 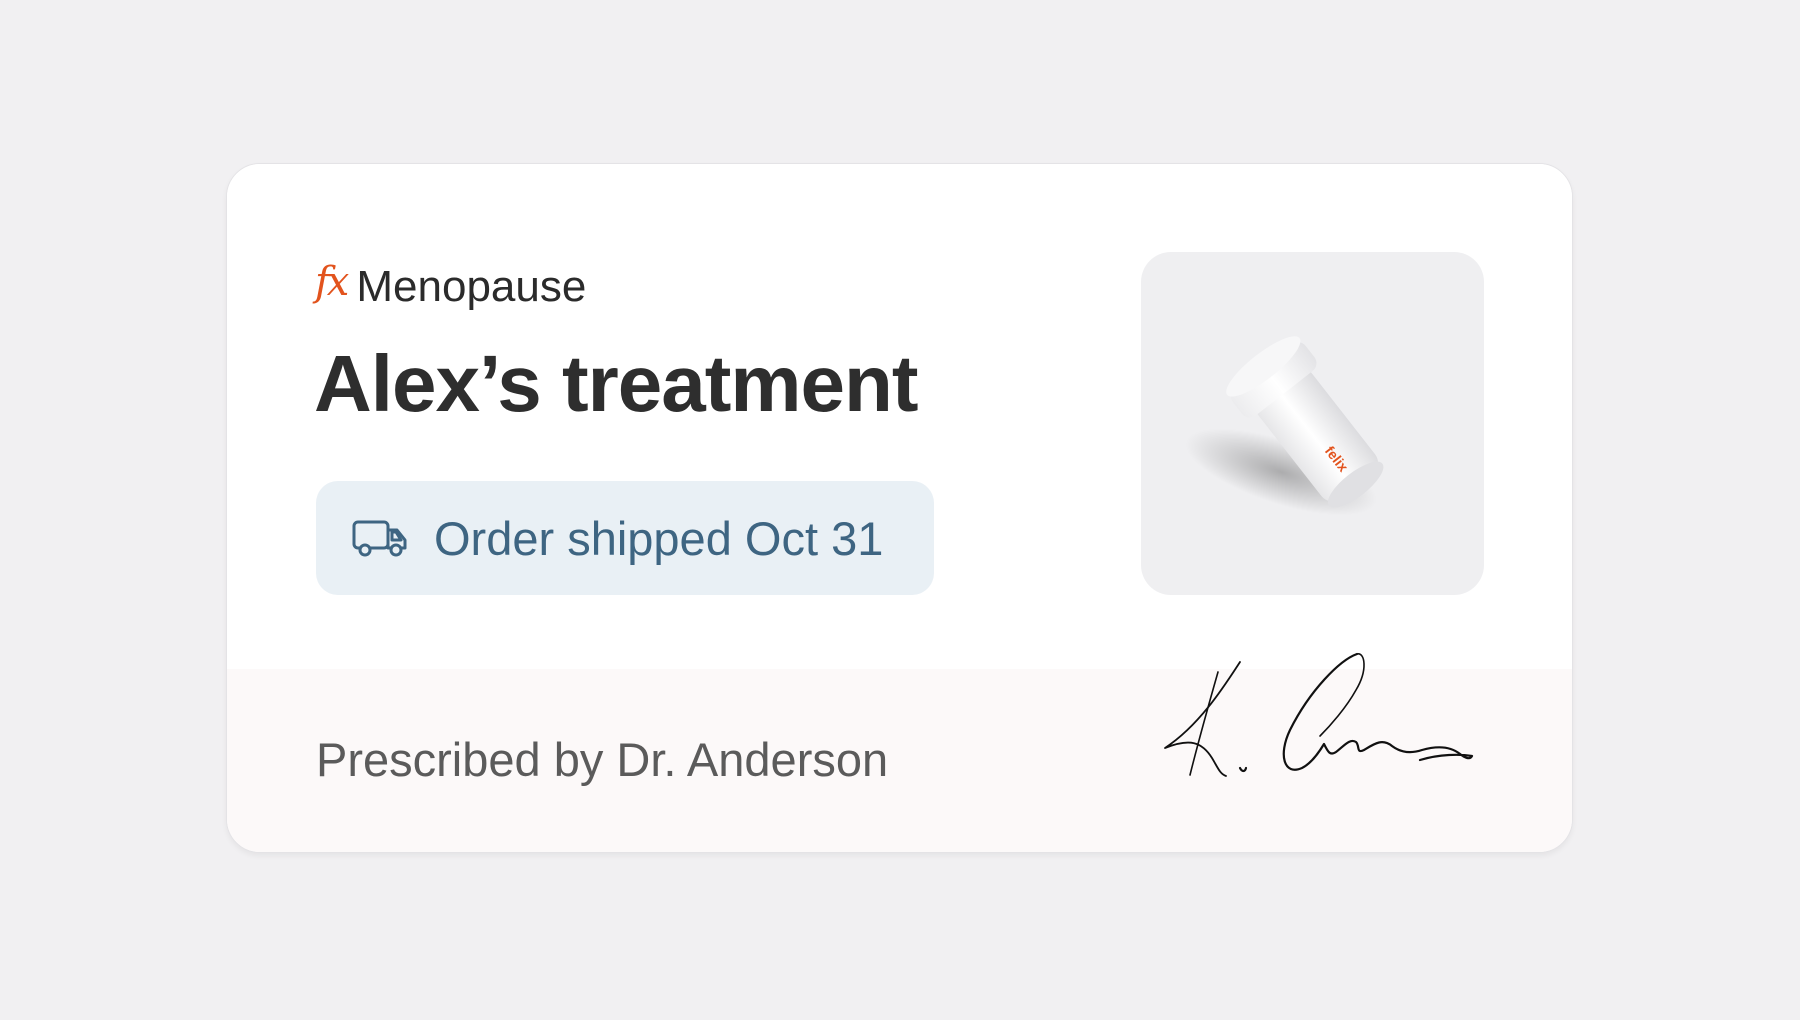 I want to click on treatment-title: Alex’s treatment, so click(x=616, y=383).